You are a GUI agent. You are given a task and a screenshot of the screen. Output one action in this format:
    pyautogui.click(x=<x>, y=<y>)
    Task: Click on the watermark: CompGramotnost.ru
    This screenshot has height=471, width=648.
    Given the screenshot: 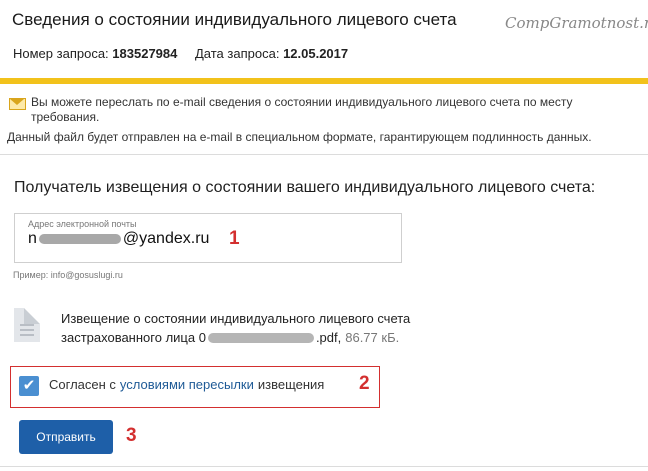 What is the action you would take?
    pyautogui.click(x=576, y=23)
    